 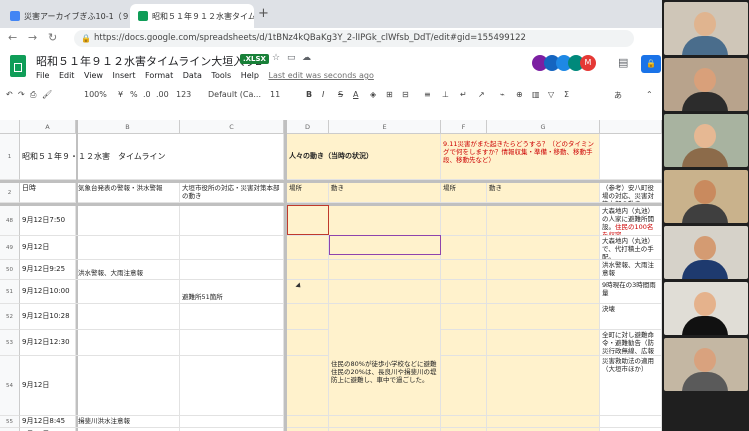 What do you see at coordinates (651, 64) in the screenshot?
I see `share-button: 🔒` at bounding box center [651, 64].